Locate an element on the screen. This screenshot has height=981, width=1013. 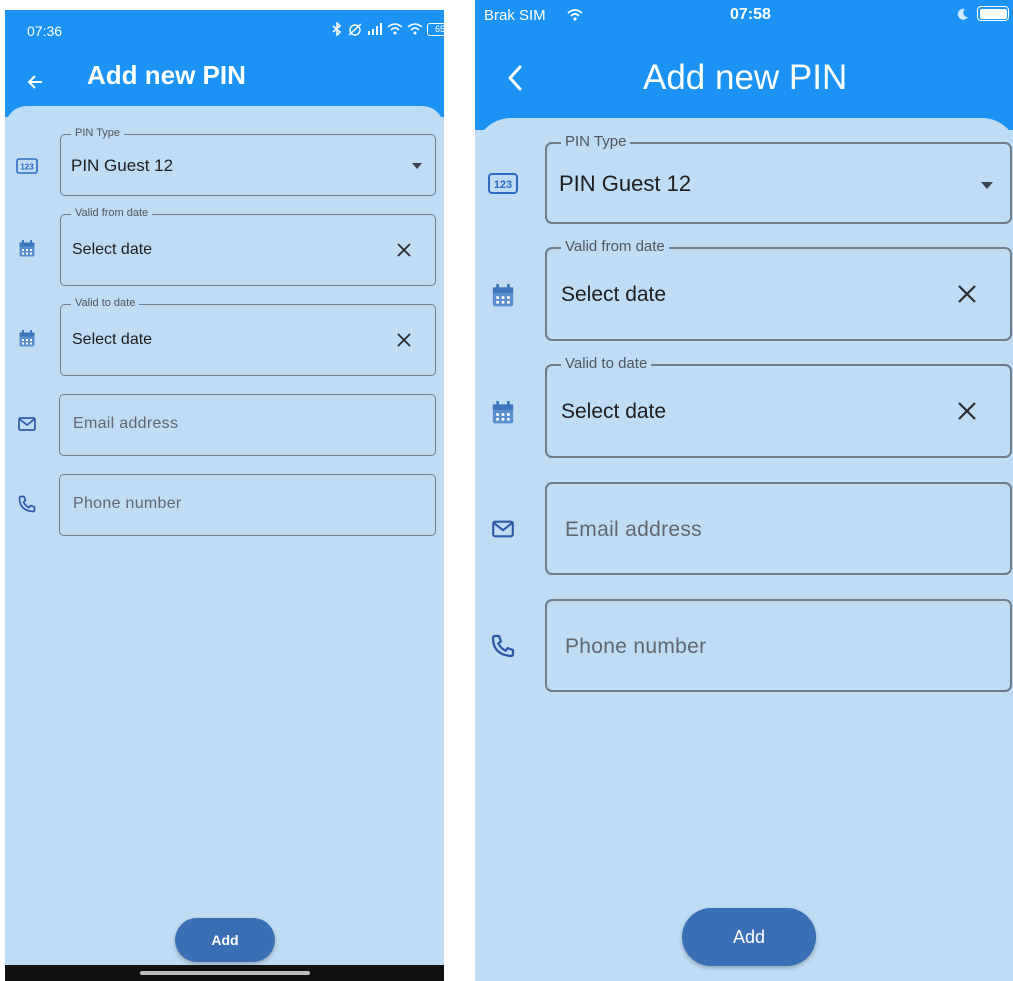
arrow-back-icon is located at coordinates (34, 82).